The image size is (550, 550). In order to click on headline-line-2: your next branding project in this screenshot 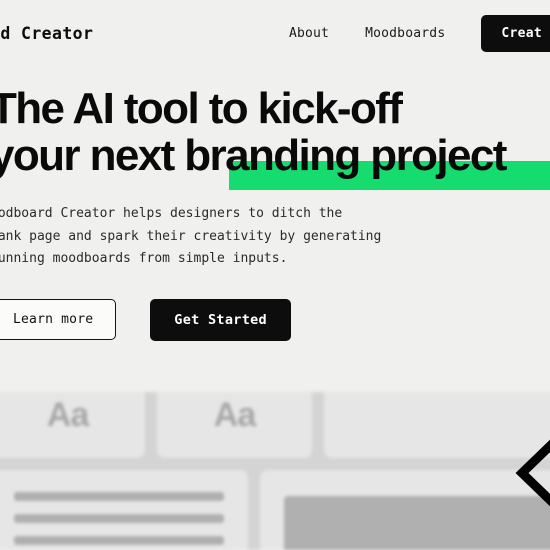, I will do `click(275, 161)`.